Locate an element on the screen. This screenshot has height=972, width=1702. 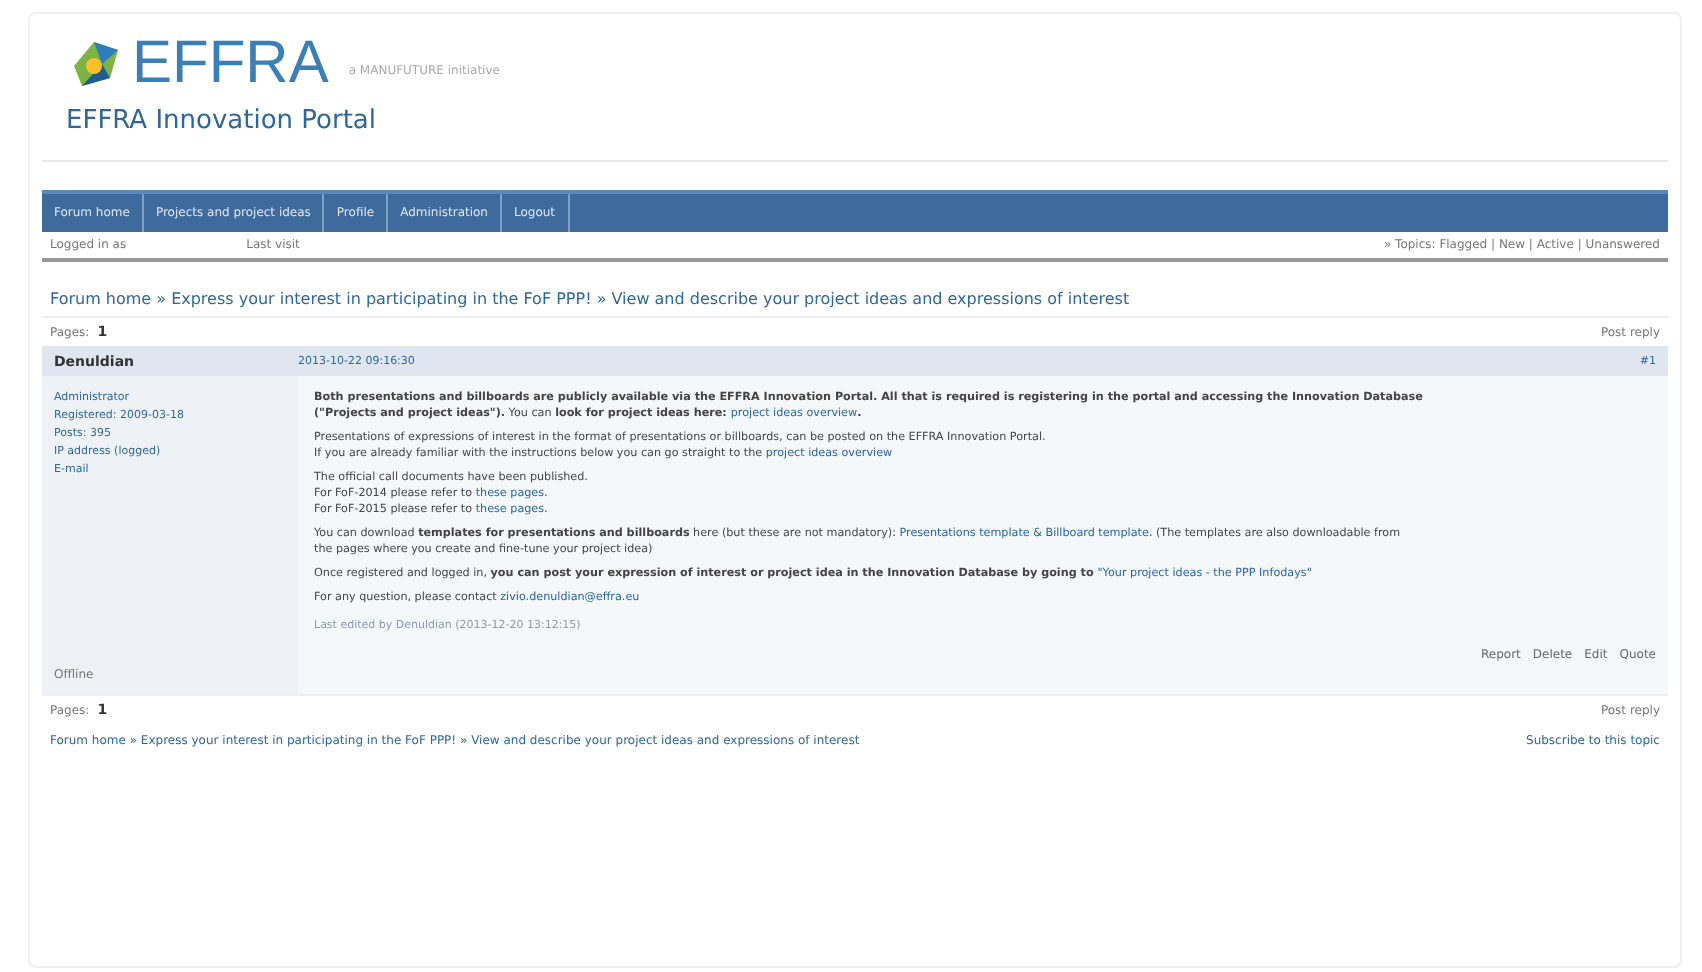
logo-wordmark: EFFRA is located at coordinates (230, 64).